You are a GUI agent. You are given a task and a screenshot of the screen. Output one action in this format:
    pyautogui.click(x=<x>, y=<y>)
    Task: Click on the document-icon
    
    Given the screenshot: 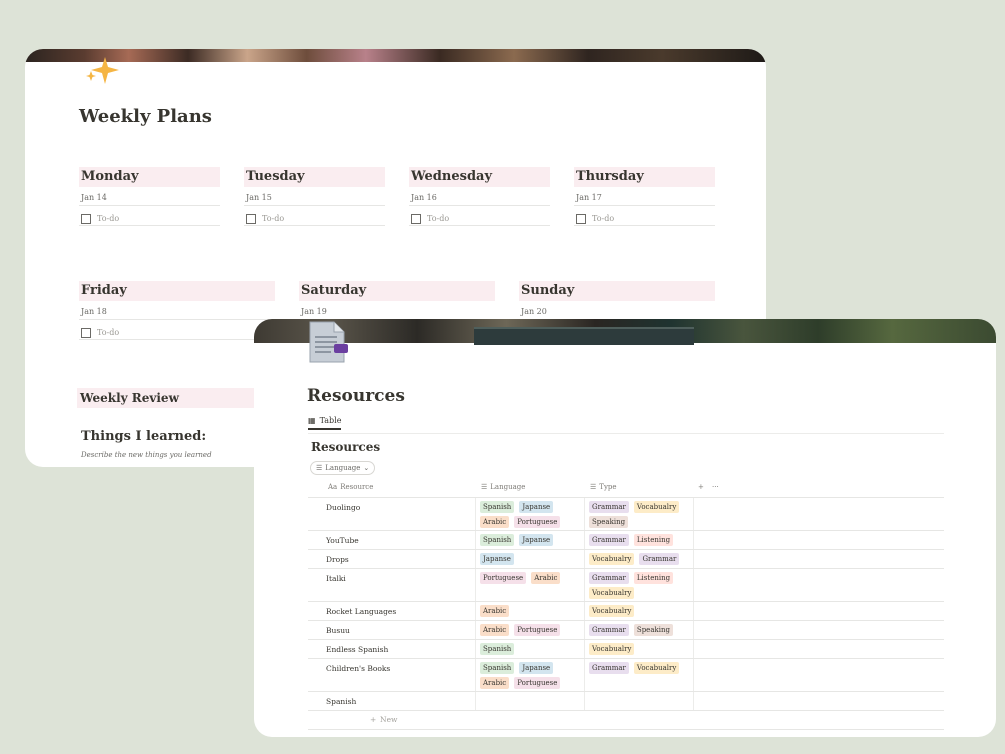 What is the action you would take?
    pyautogui.click(x=328, y=342)
    